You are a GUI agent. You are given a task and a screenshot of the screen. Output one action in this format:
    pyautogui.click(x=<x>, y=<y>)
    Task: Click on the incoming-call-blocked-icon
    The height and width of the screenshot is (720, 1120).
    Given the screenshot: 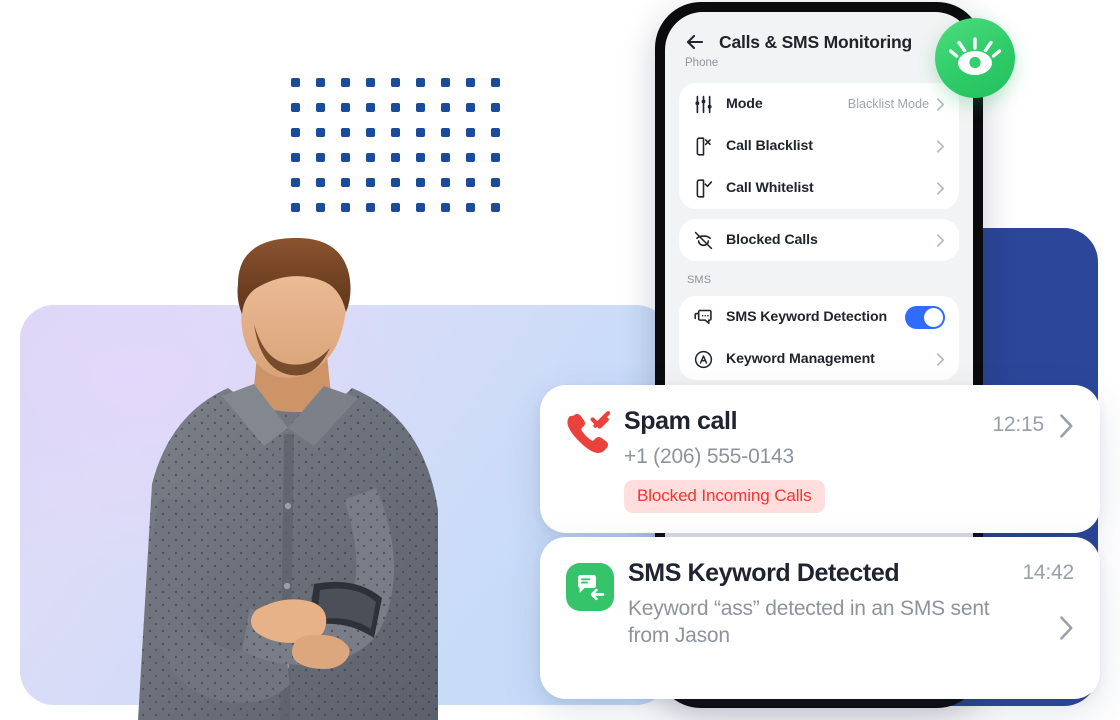 What is the action you would take?
    pyautogui.click(x=588, y=434)
    